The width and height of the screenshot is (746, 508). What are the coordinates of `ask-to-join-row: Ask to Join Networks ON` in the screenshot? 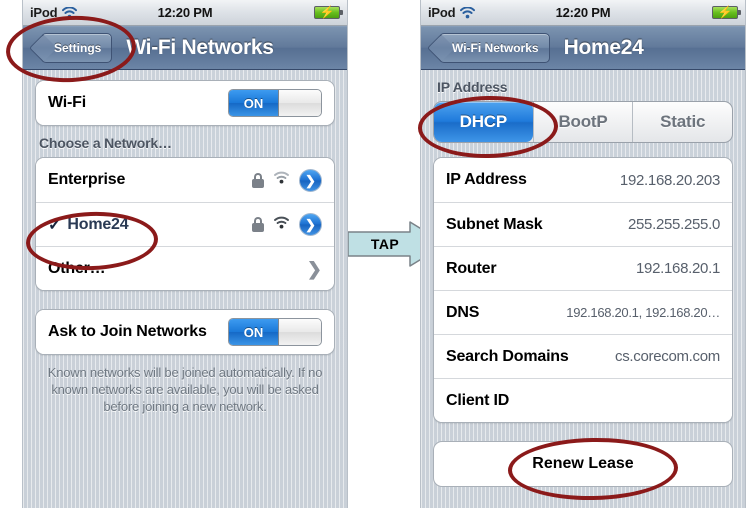 It's located at (185, 332).